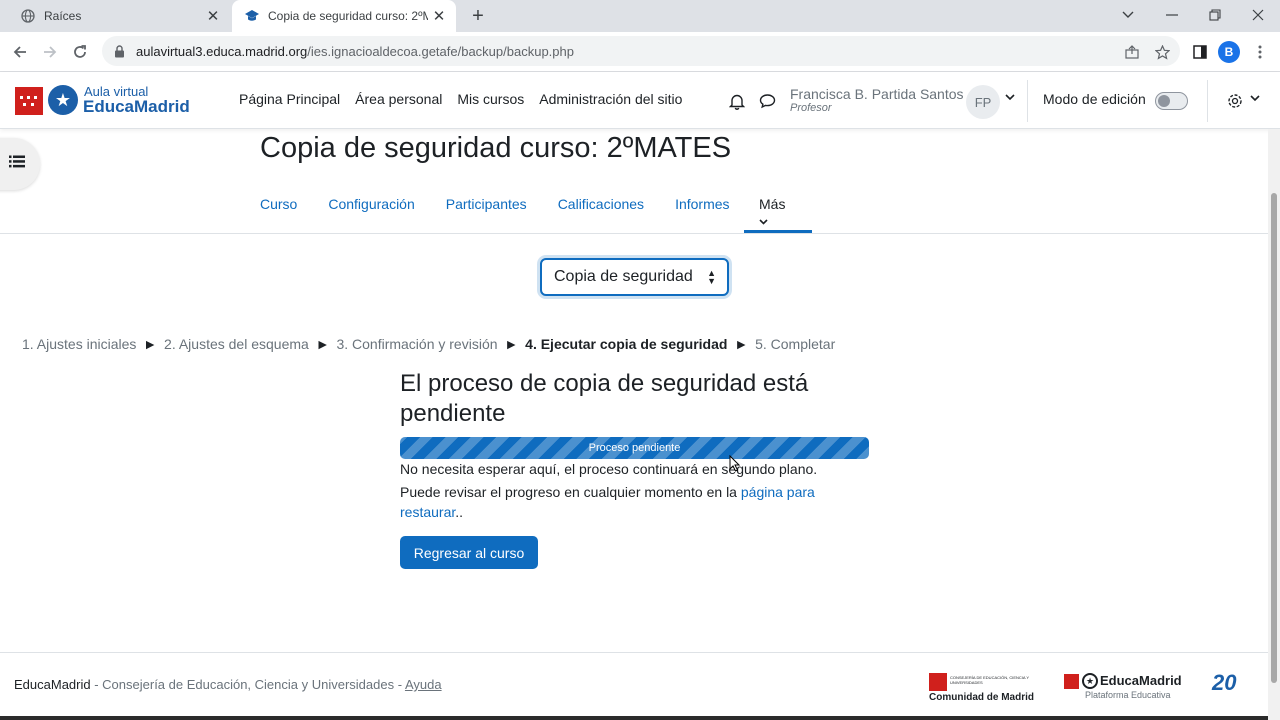 The image size is (1280, 720). Describe the element at coordinates (1164, 101) in the screenshot. I see `toggle-knob` at that location.